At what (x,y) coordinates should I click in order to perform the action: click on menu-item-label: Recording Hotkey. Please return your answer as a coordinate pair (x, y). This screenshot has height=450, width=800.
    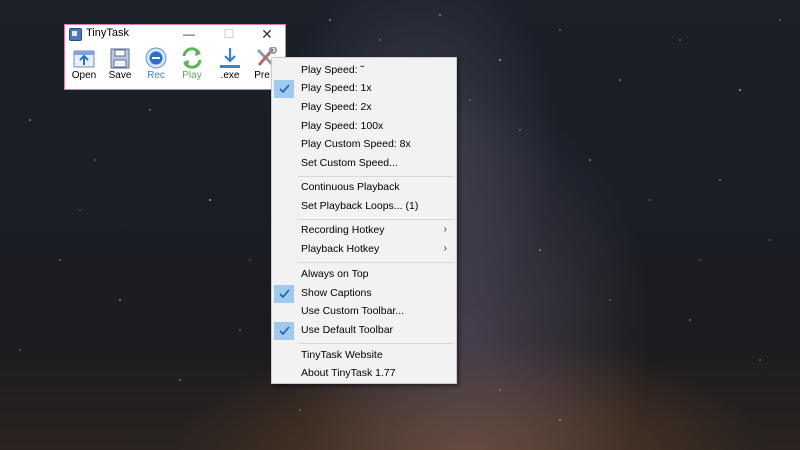
    Looking at the image, I should click on (343, 230).